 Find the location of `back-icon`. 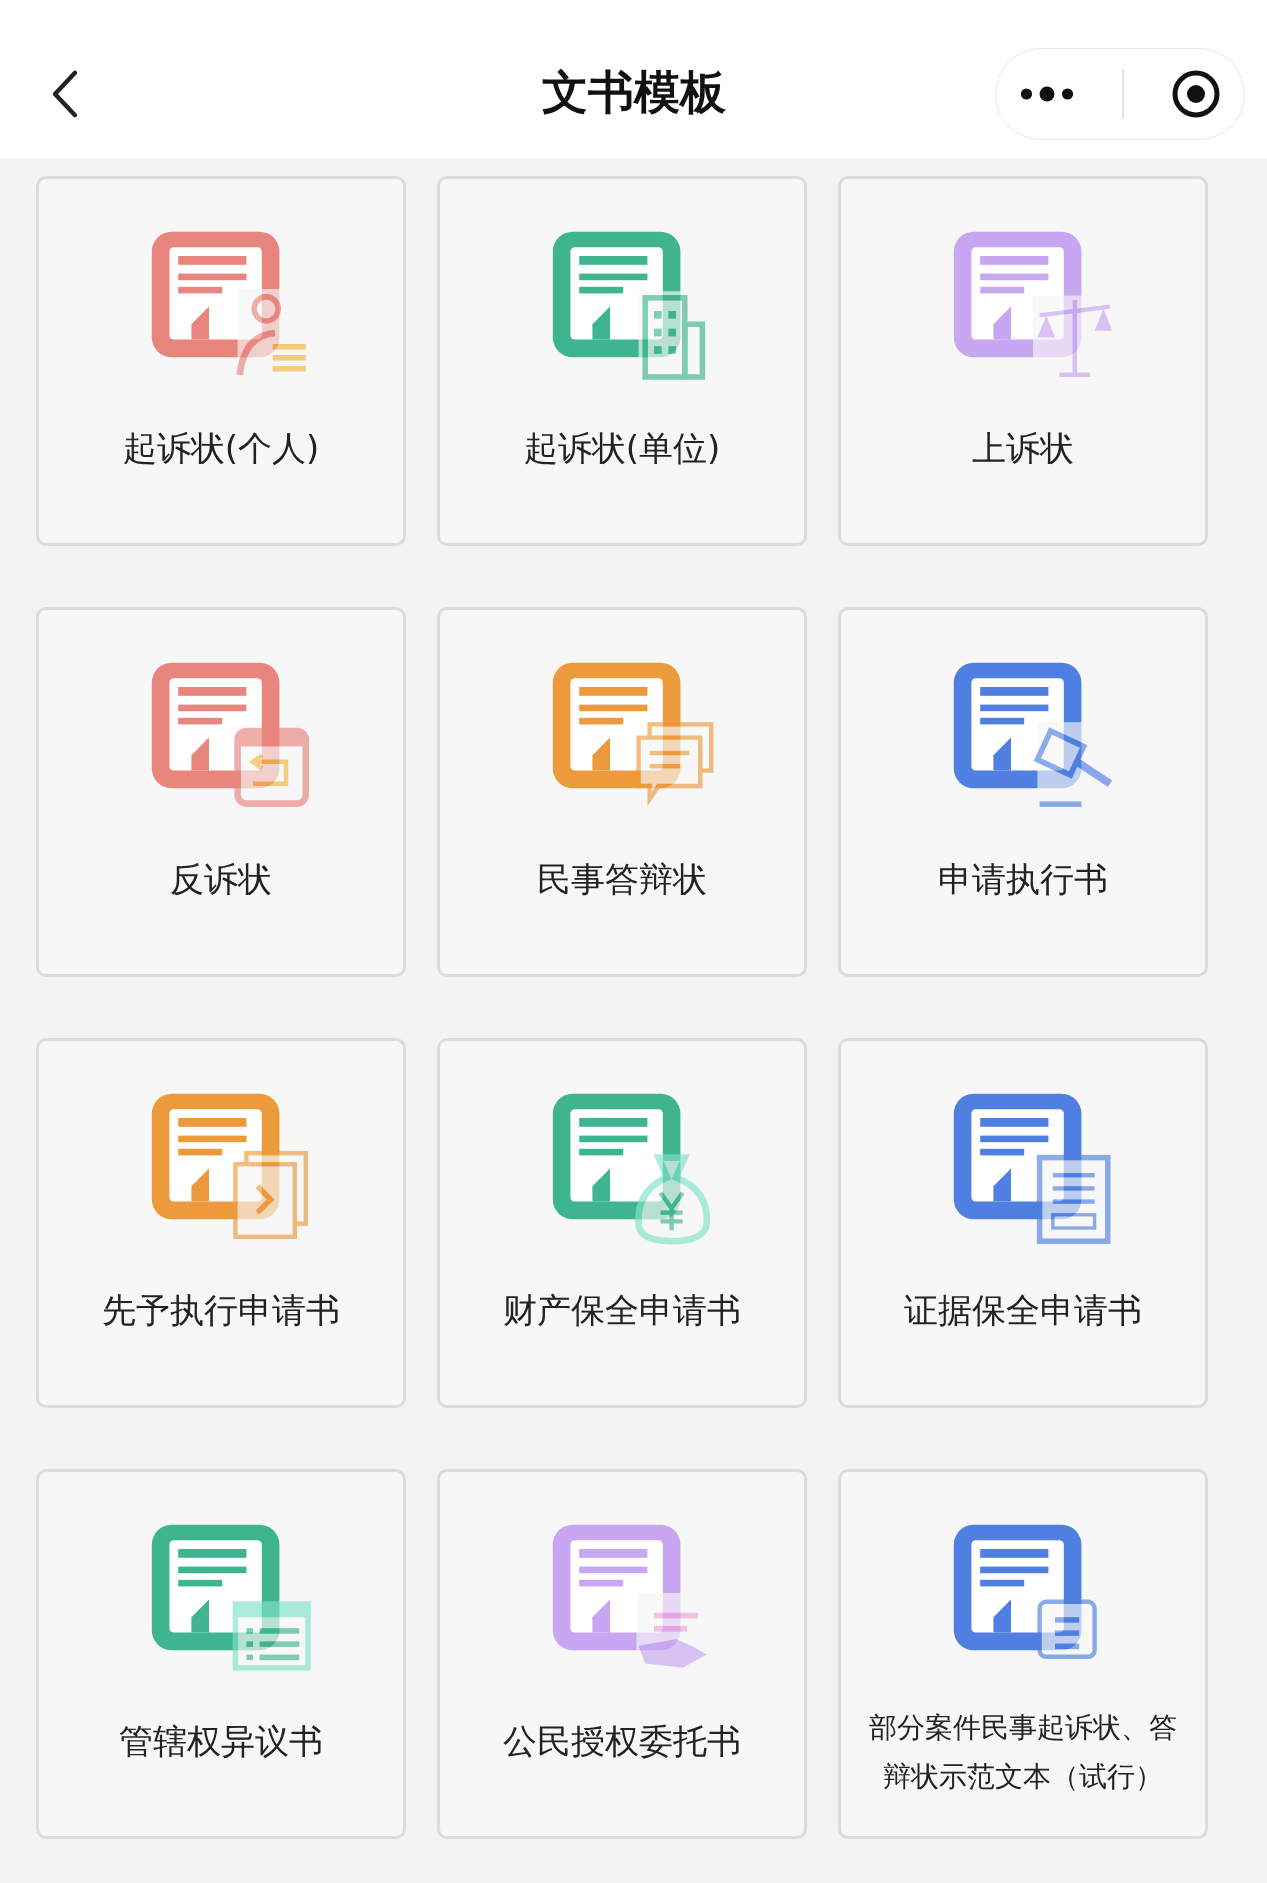

back-icon is located at coordinates (65, 94).